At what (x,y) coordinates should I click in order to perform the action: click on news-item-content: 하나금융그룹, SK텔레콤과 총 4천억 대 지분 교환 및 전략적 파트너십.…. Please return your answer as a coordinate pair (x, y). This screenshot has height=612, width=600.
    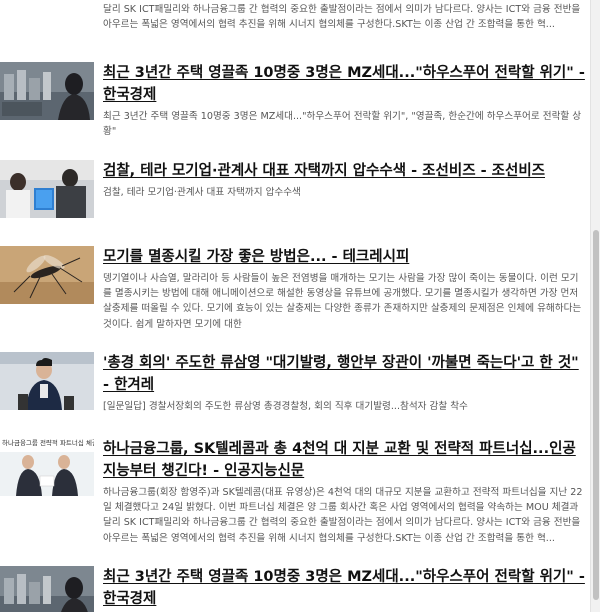
    Looking at the image, I should click on (344, 492).